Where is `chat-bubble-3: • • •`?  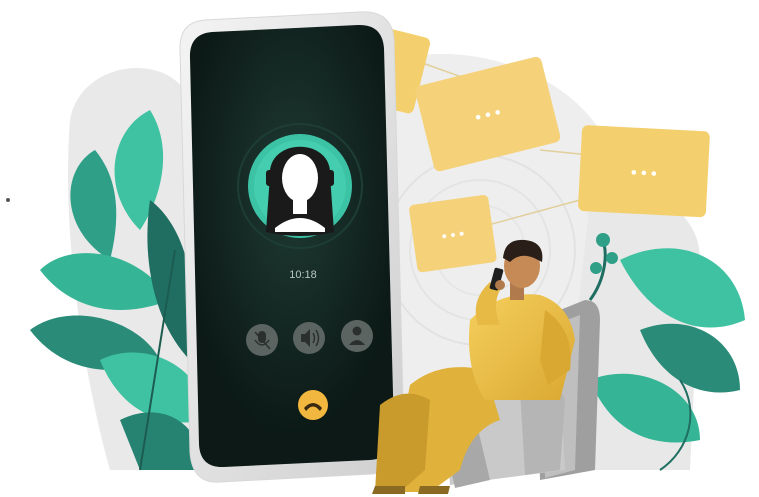 chat-bubble-3: • • • is located at coordinates (644, 171).